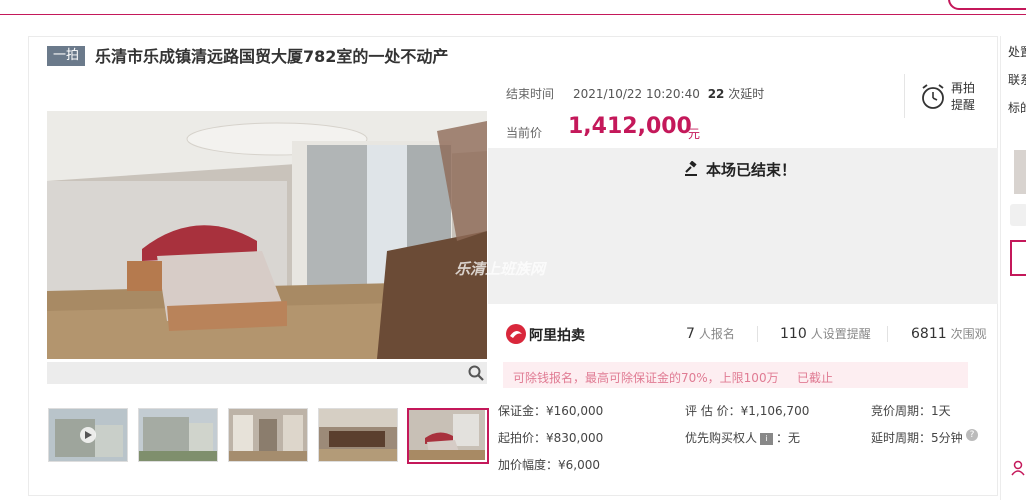  Describe the element at coordinates (788, 438) in the screenshot. I see `priority-buyer-value: ：无` at that location.